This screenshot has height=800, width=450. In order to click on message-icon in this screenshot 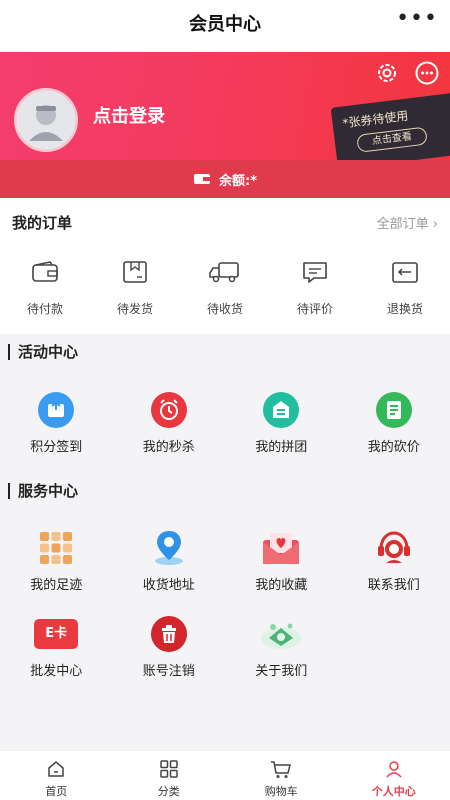, I will do `click(427, 73)`.